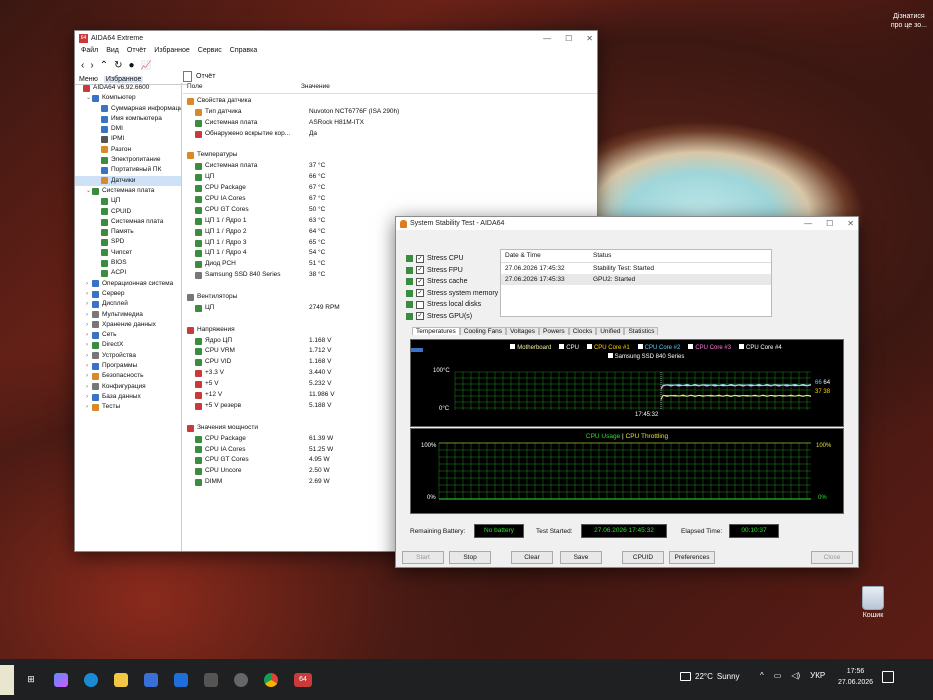 Image resolution: width=933 pixels, height=700 pixels. Describe the element at coordinates (128, 170) in the screenshot. I see `tree-item: Портативный ПК` at that location.